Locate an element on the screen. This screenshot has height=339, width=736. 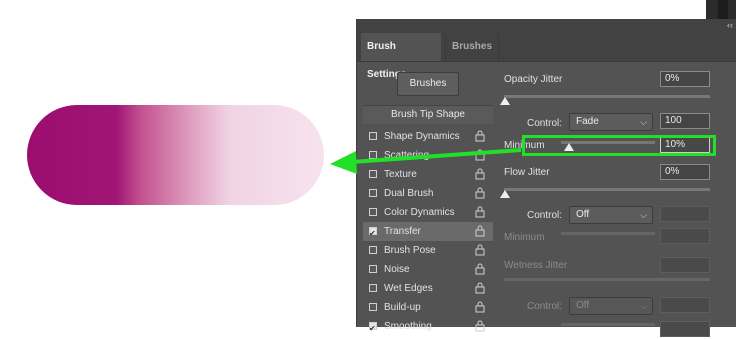
opacity-control-select: Fade ⌵ is located at coordinates (611, 122).